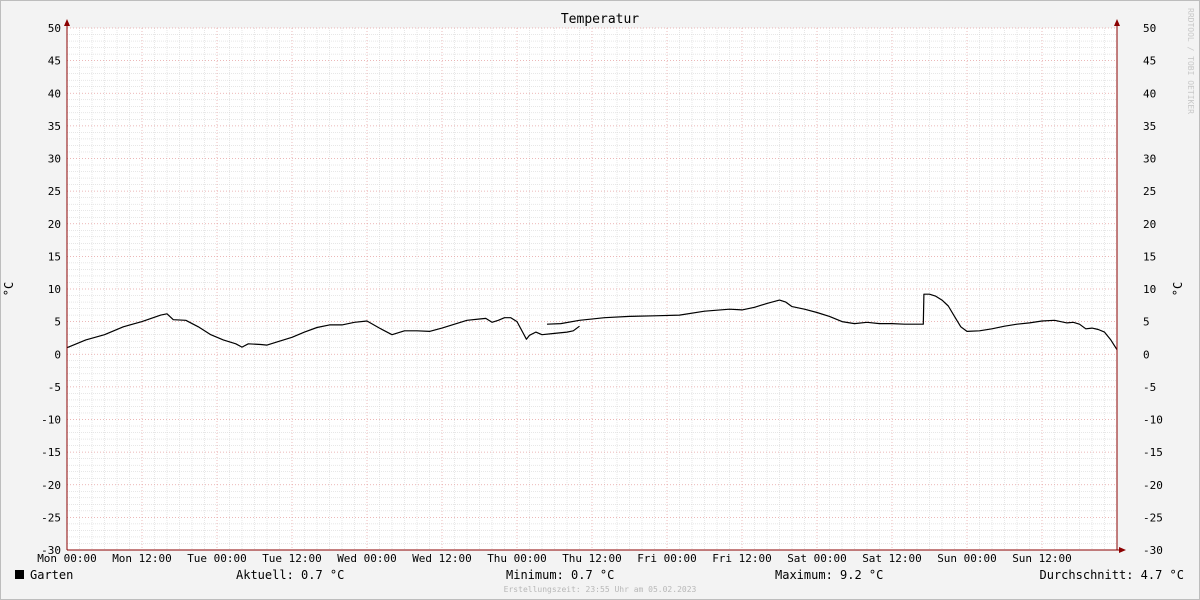 This screenshot has height=600, width=1200. I want to click on x-tick-label: Wed 00:00, so click(367, 558).